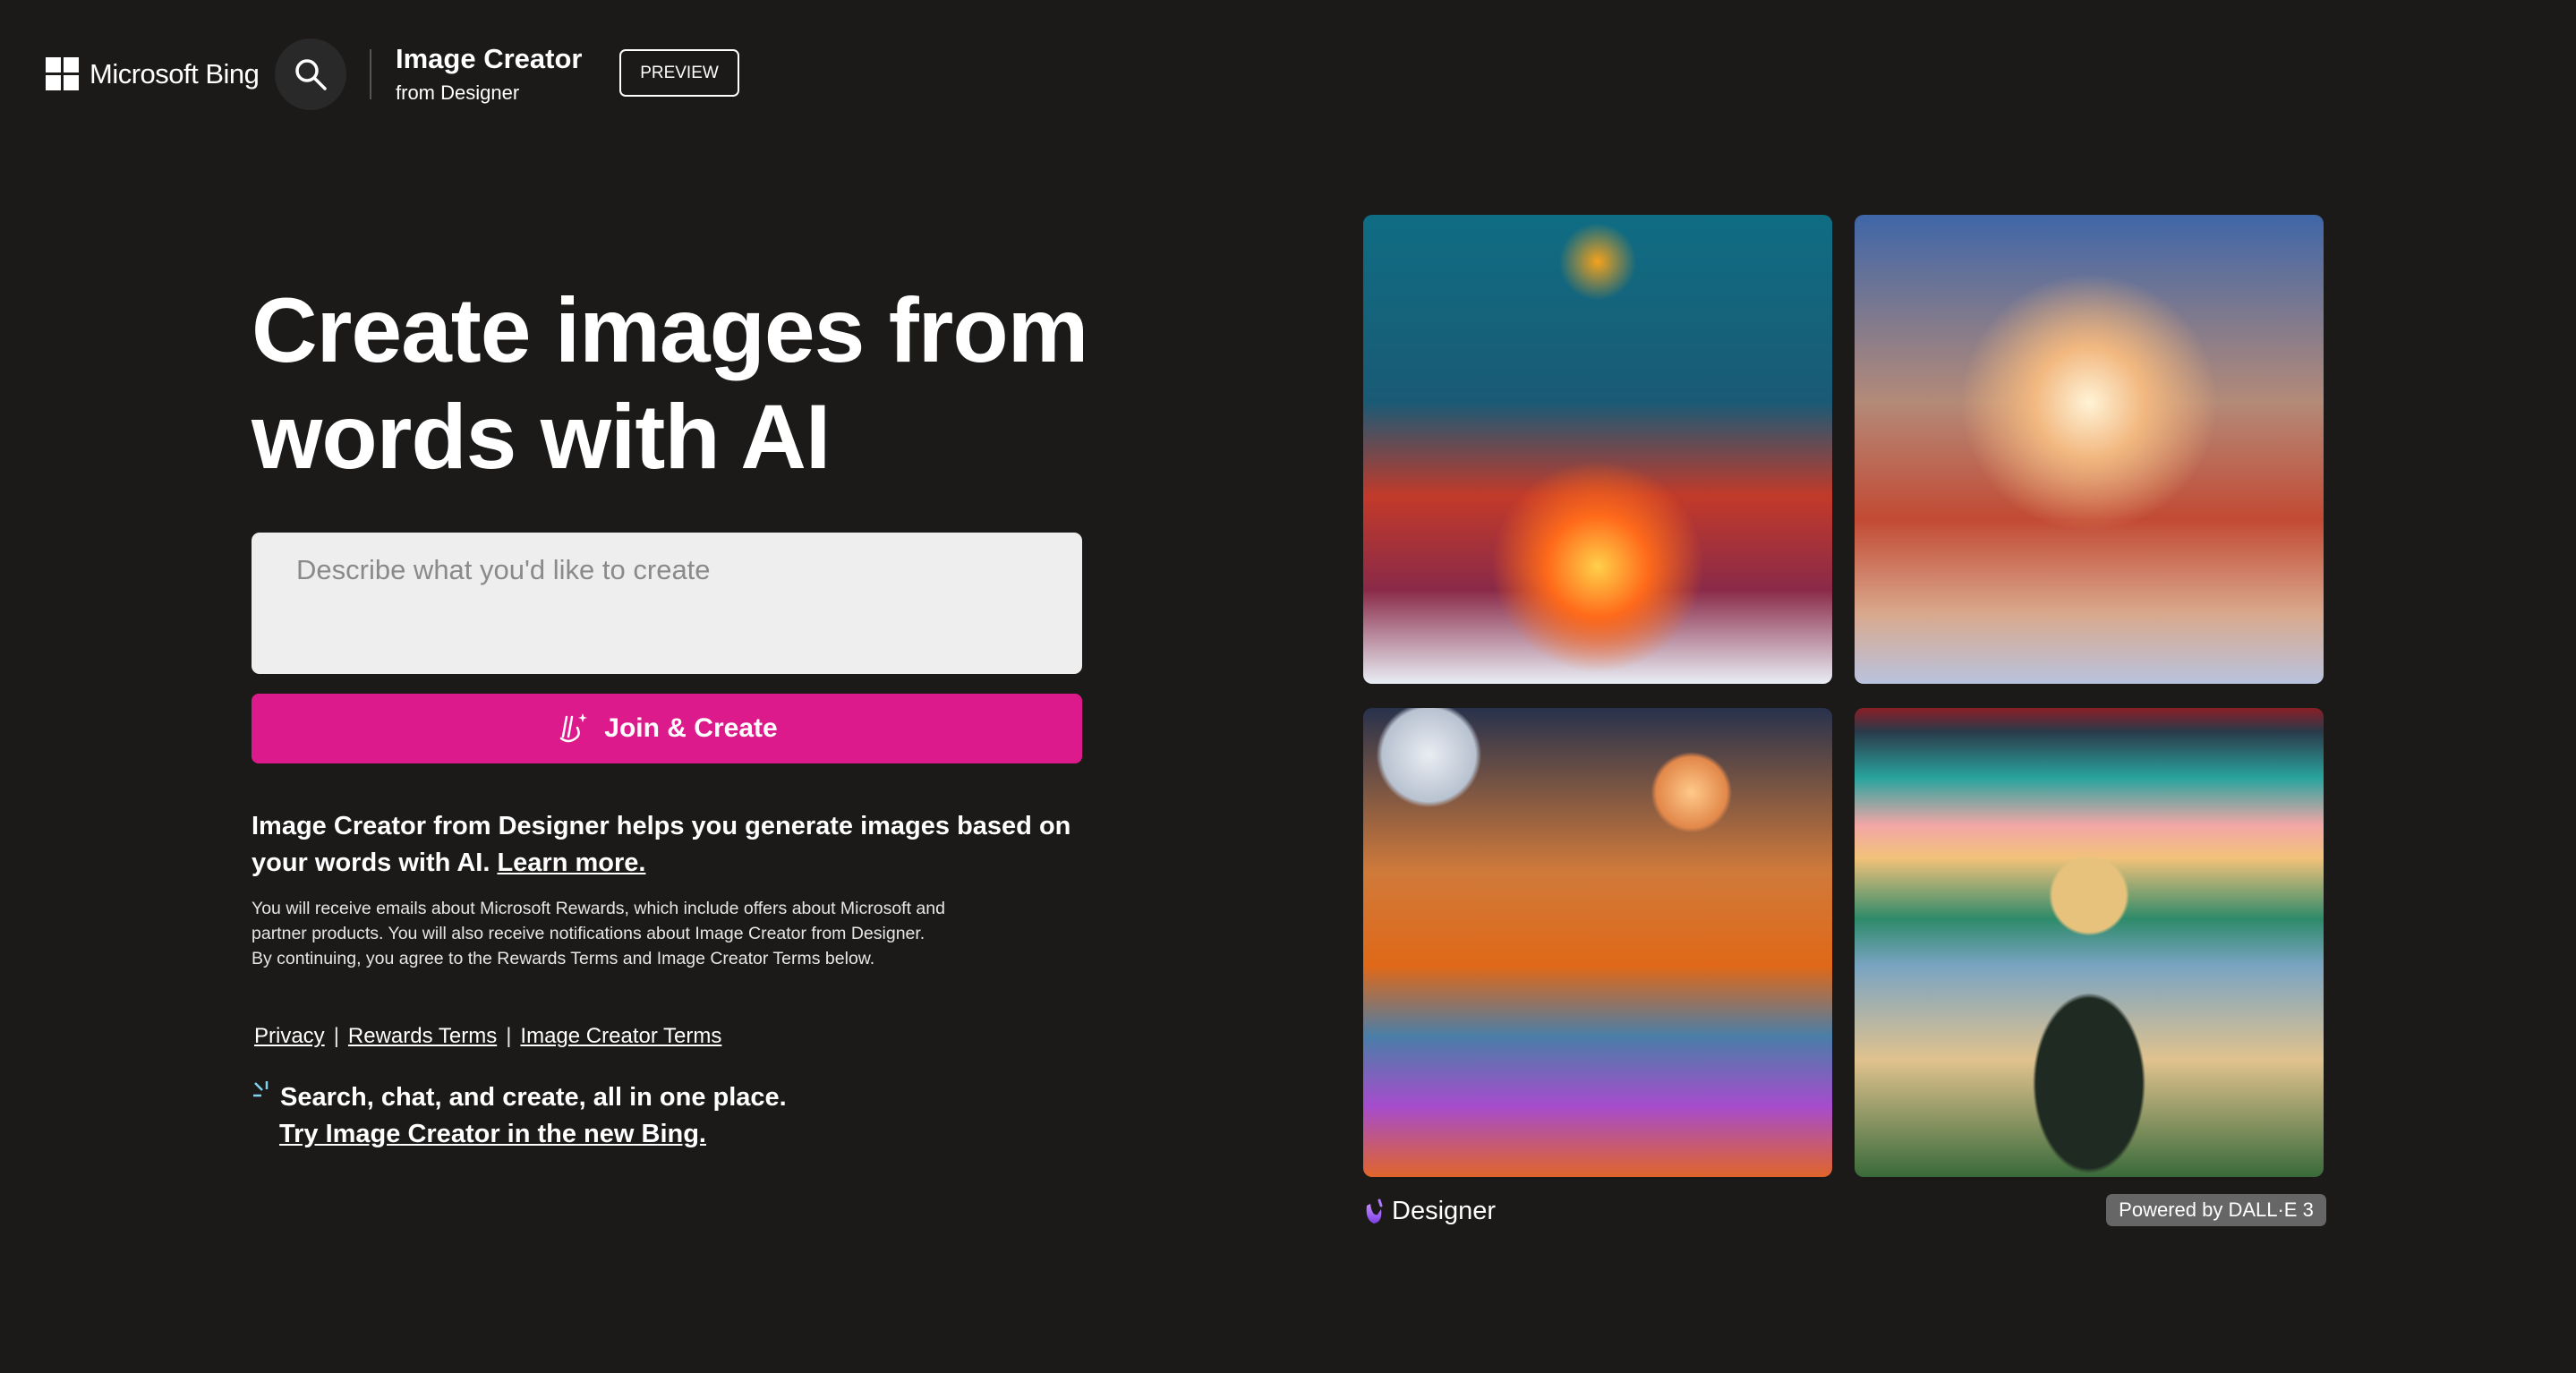 The width and height of the screenshot is (2576, 1373). I want to click on sample-image-moon-city-parade, so click(2089, 449).